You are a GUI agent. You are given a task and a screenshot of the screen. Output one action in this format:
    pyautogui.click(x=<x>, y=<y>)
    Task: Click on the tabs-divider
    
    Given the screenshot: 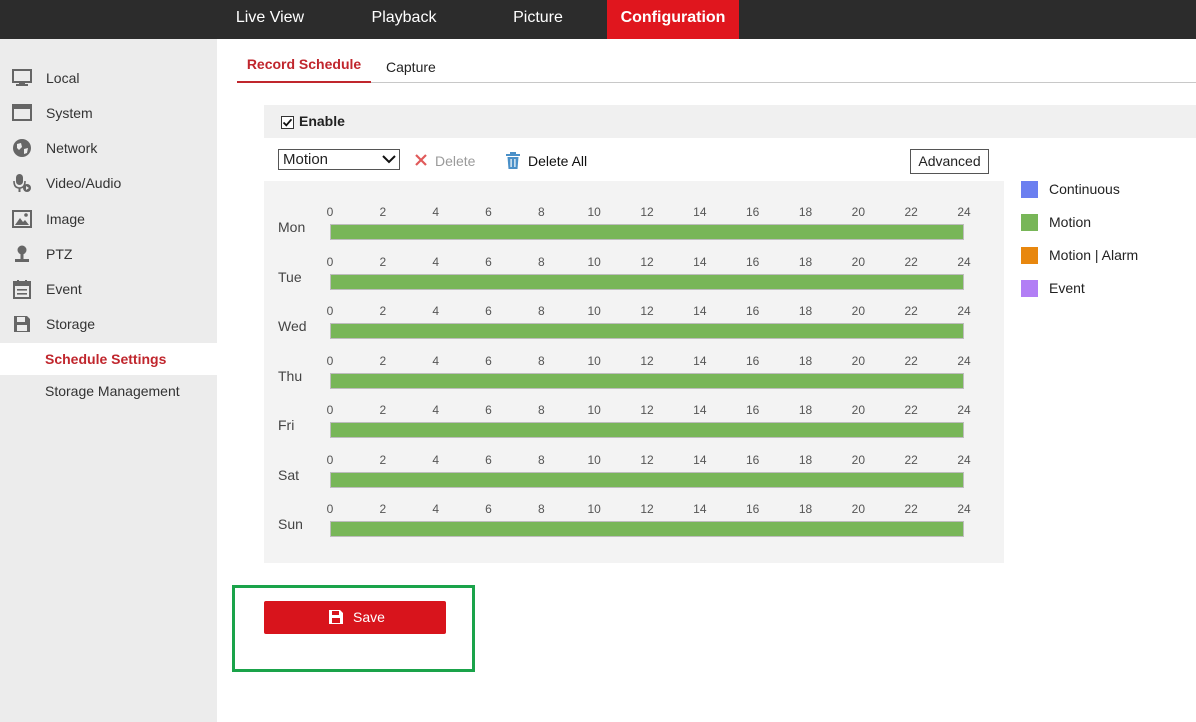 What is the action you would take?
    pyautogui.click(x=716, y=82)
    